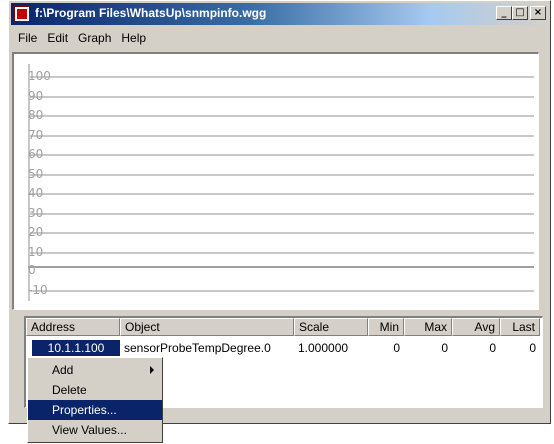 This screenshot has width=554, height=444. Describe the element at coordinates (133, 38) in the screenshot. I see `menu-help: Help` at that location.